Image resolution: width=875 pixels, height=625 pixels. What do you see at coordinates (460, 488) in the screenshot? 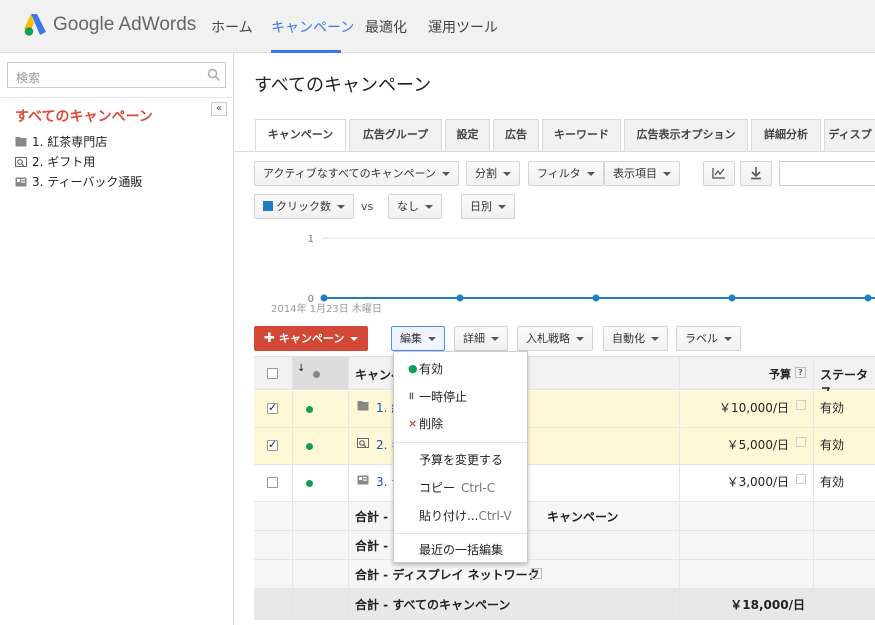
I see `menu-item-copy: コピー Ctrl-C` at bounding box center [460, 488].